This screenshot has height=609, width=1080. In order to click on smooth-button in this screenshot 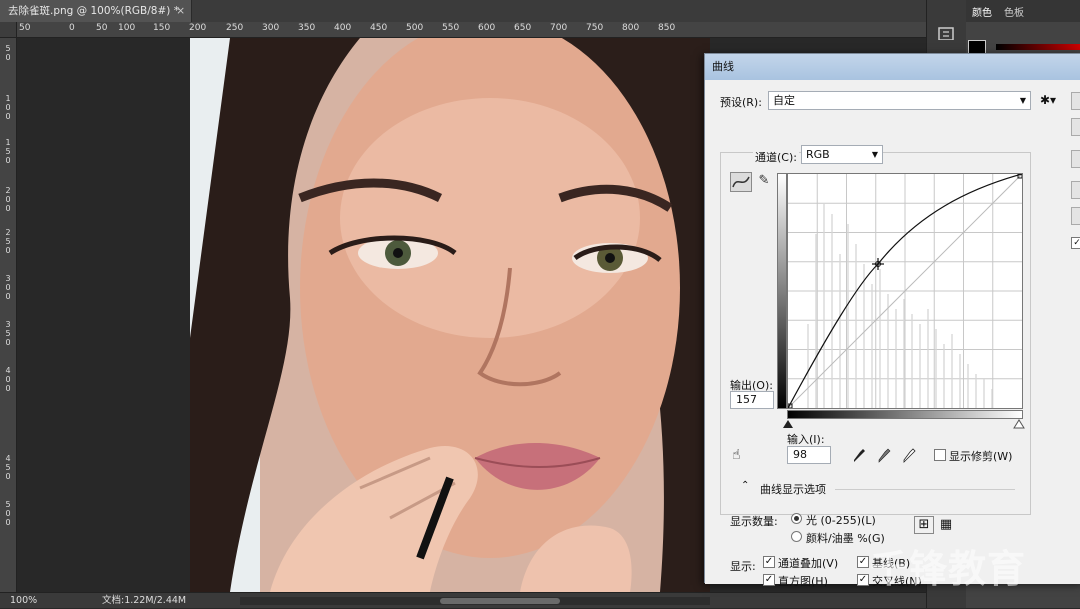, I will do `click(1075, 159)`.